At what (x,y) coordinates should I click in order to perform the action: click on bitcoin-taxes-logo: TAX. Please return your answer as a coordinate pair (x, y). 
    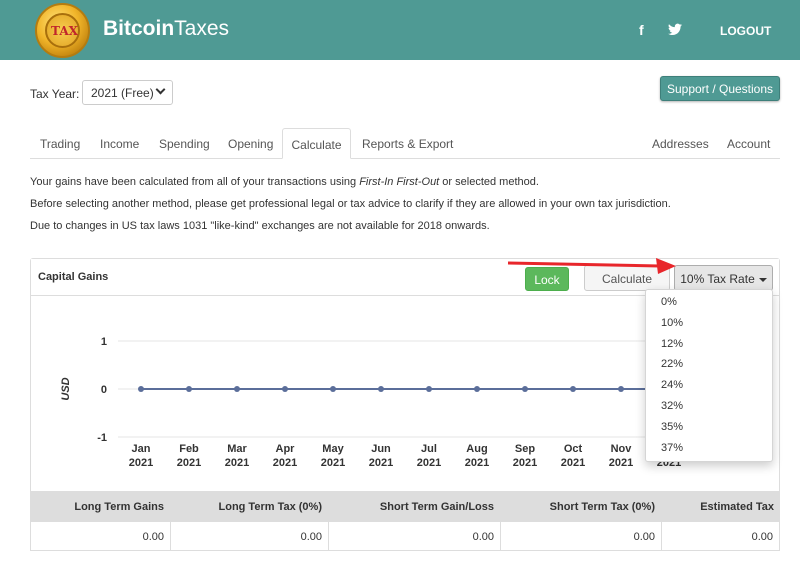
    Looking at the image, I should click on (62, 30).